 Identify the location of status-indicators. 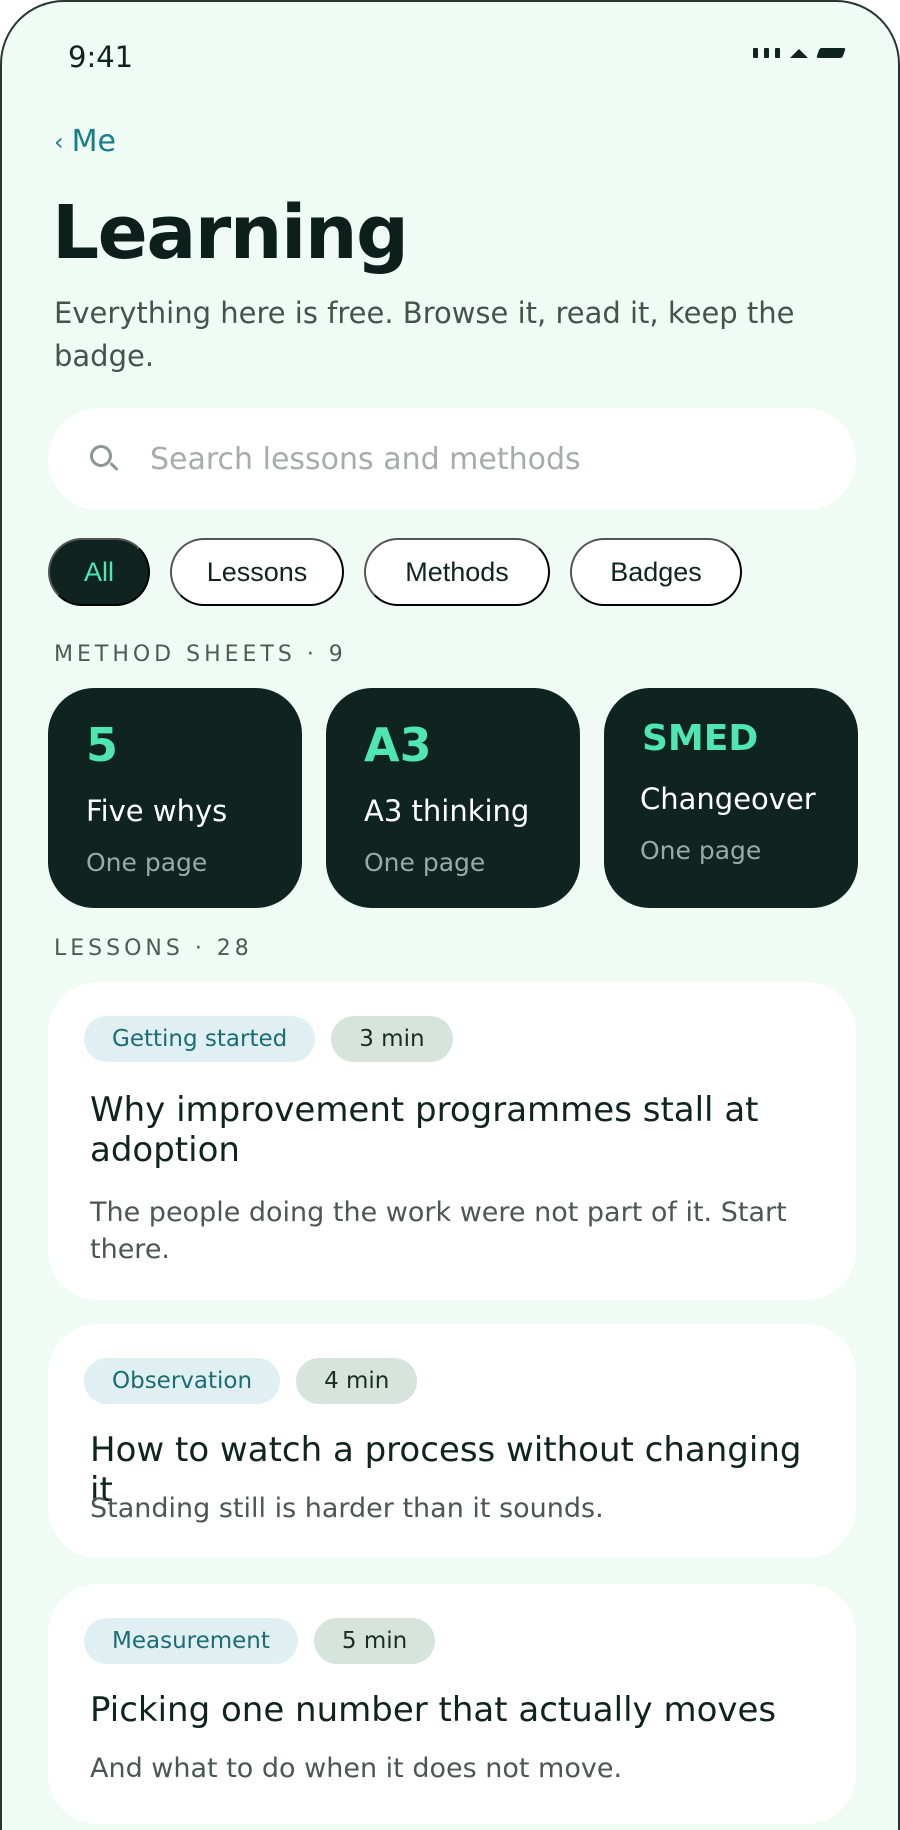
(799, 53).